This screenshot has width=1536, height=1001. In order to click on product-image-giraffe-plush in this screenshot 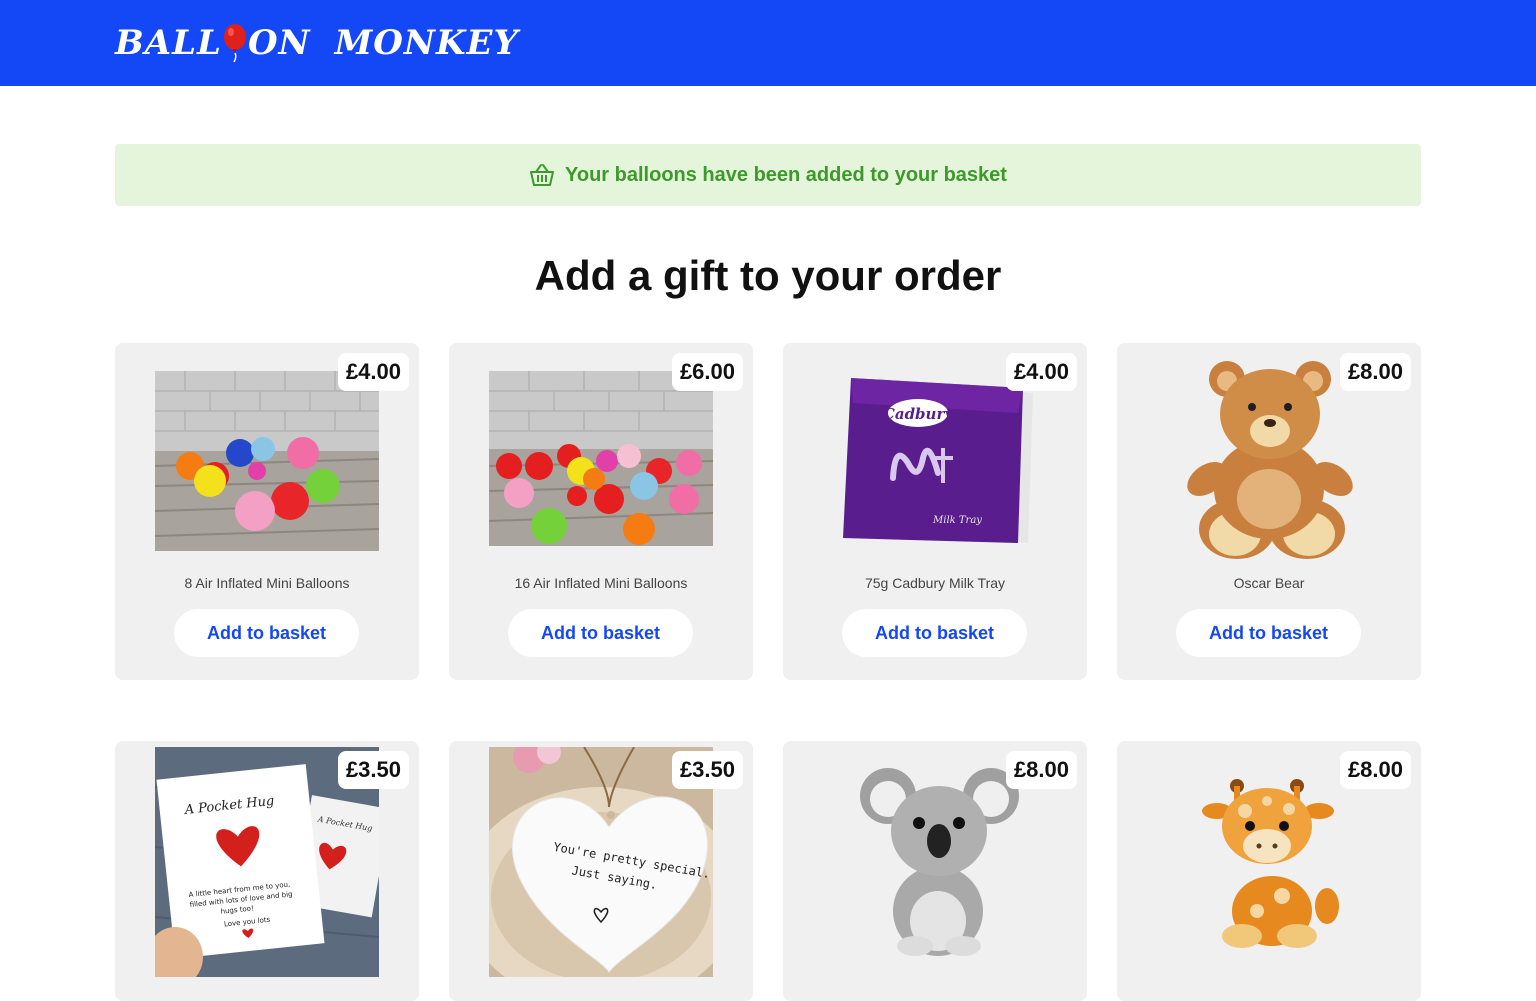, I will do `click(1269, 861)`.